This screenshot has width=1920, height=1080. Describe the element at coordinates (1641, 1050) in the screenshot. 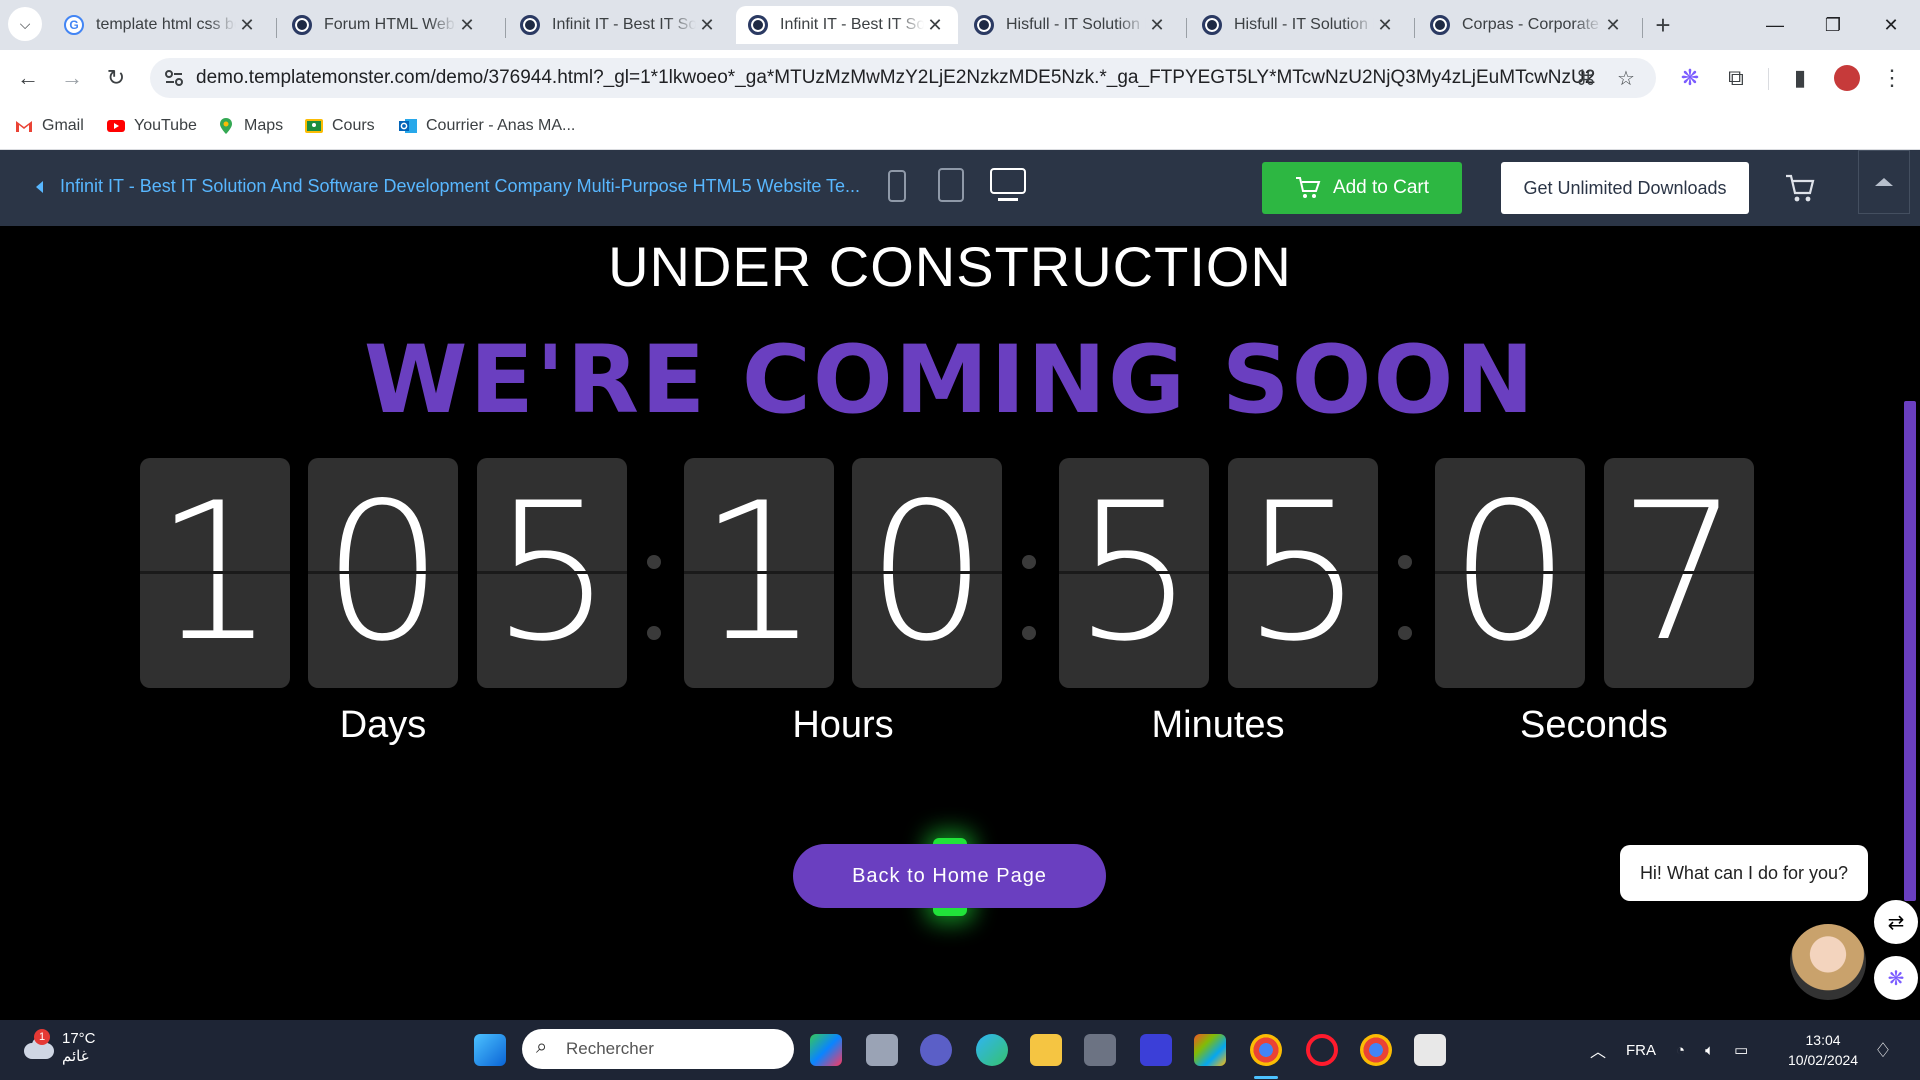

I see `language-indicator: FRA` at that location.